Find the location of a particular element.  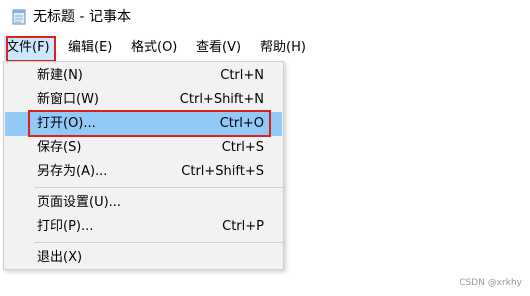

menu-edit: 编辑(E) is located at coordinates (90, 48).